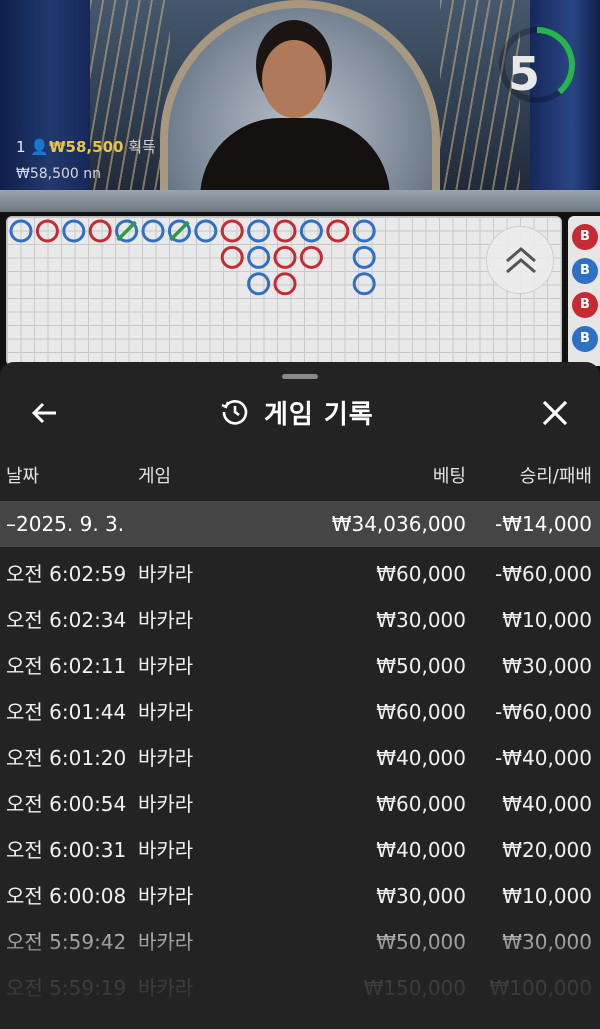  I want to click on table-row: 오전 6:01:20 바카라 ₩40,000 -₩40,000, so click(300, 758).